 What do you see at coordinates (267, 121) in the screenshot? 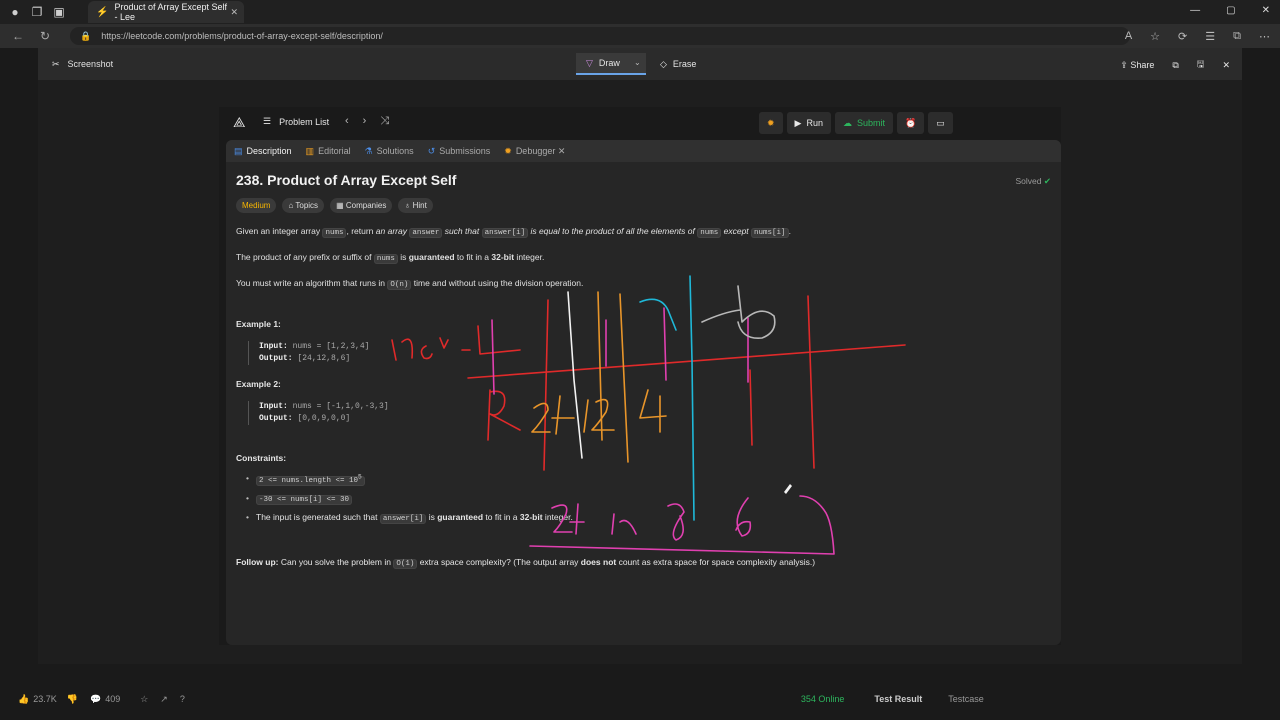
I see `list-icon: ☰` at bounding box center [267, 121].